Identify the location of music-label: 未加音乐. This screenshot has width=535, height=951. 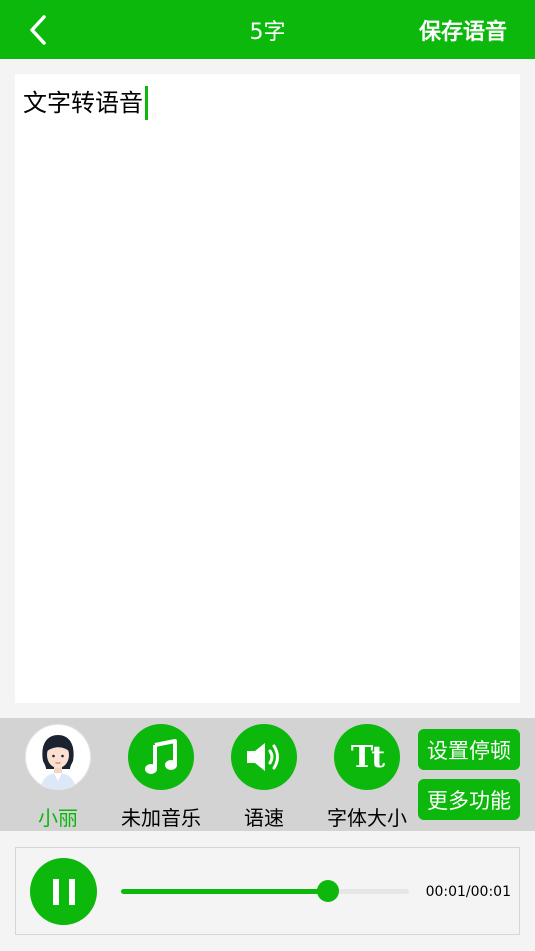
(161, 818).